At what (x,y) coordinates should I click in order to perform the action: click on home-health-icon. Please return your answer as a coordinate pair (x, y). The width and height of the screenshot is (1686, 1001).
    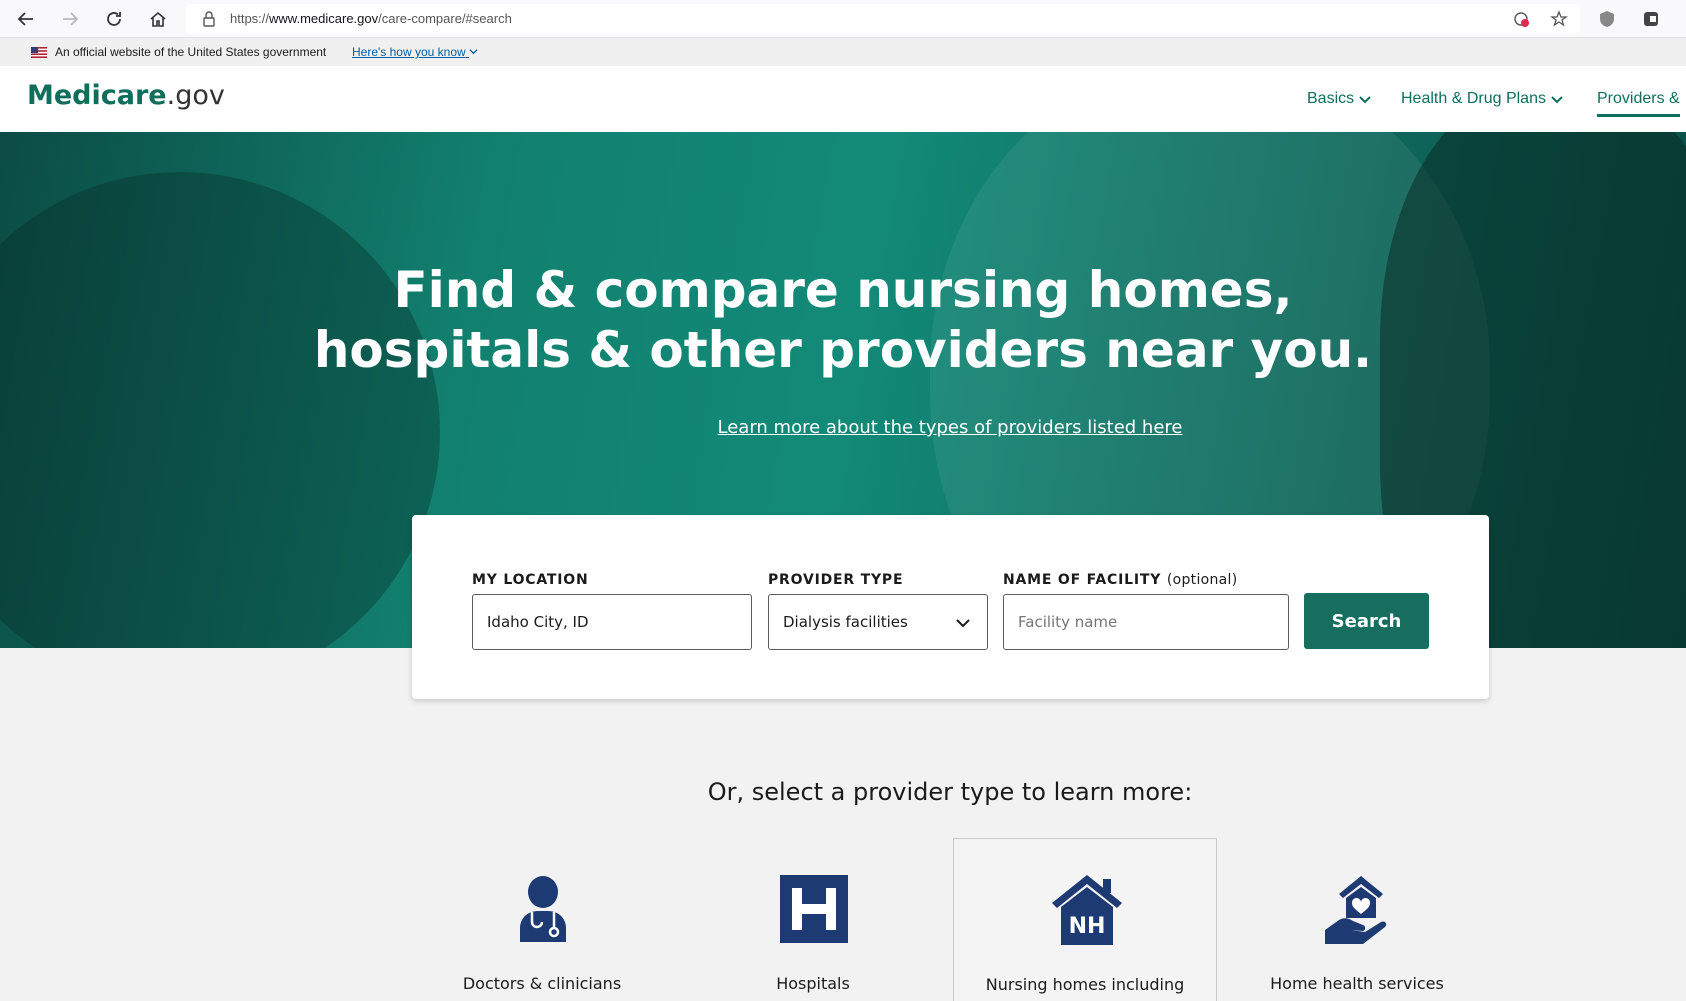
    Looking at the image, I should click on (1356, 910).